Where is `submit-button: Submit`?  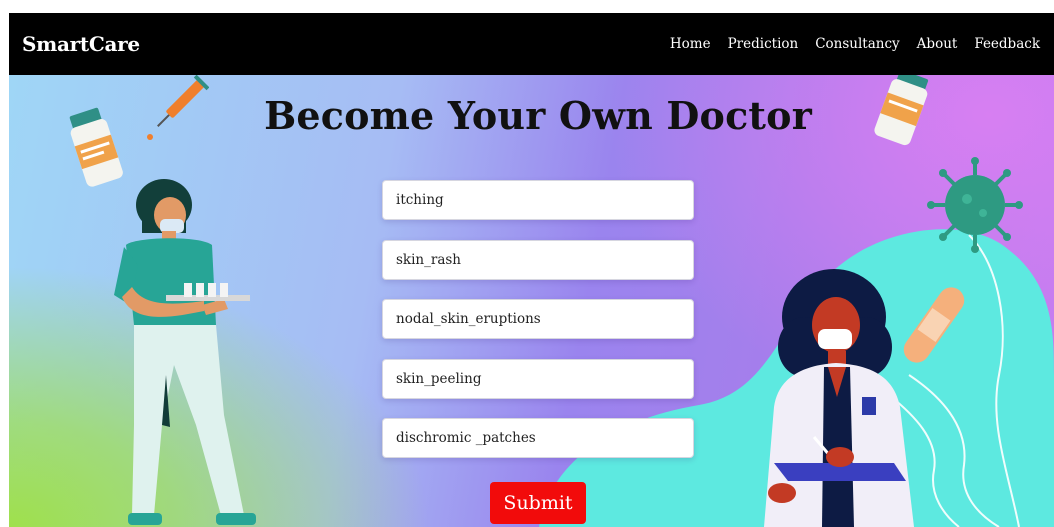 submit-button: Submit is located at coordinates (538, 503).